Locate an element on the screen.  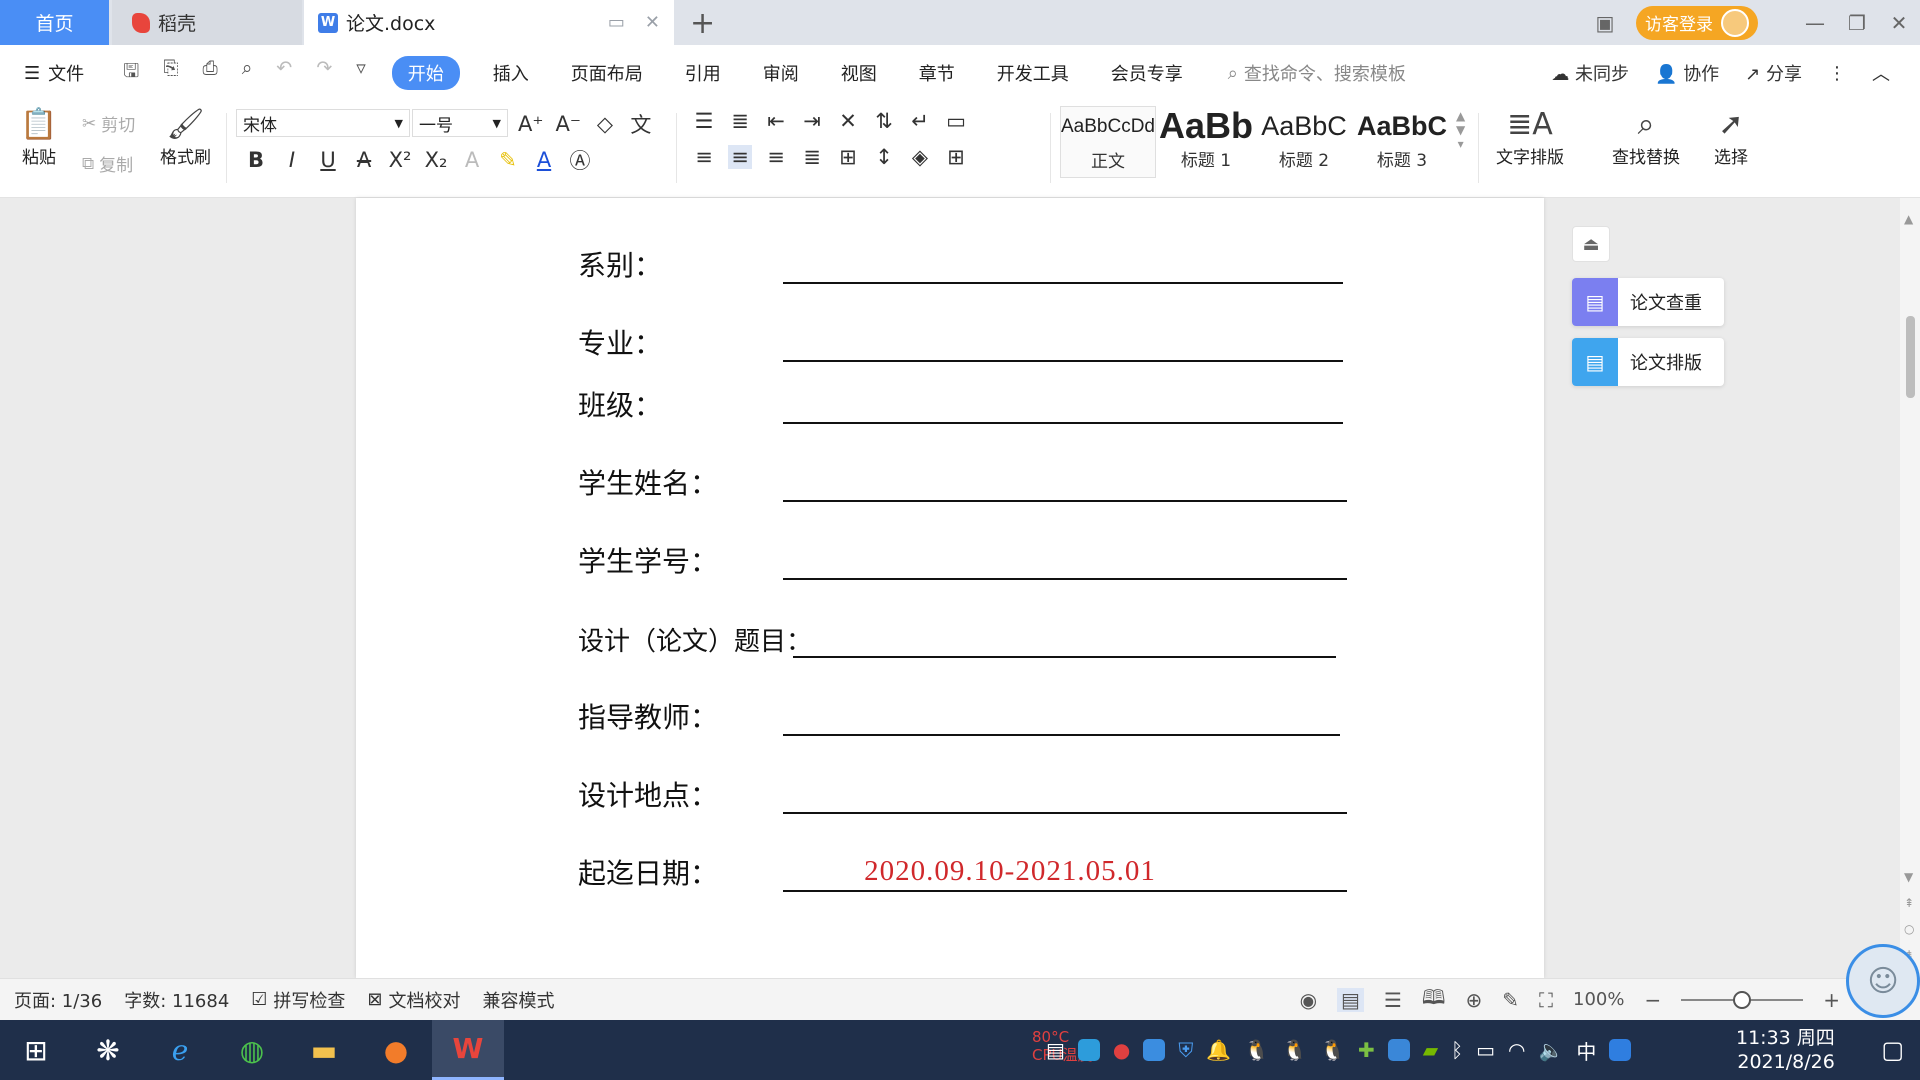
increase-indent-icon: ⇥ is located at coordinates (812, 121).